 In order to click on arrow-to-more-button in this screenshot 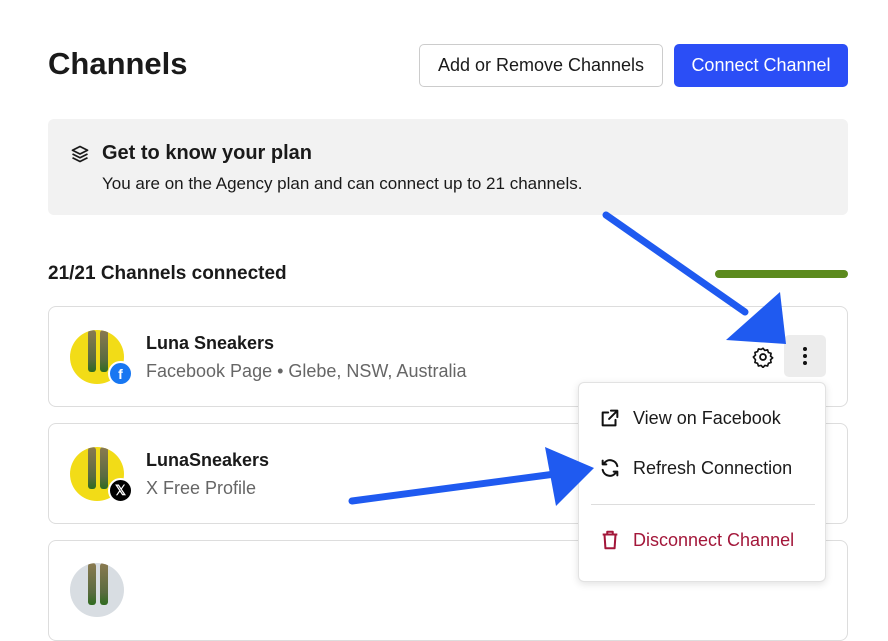, I will do `click(694, 277)`.